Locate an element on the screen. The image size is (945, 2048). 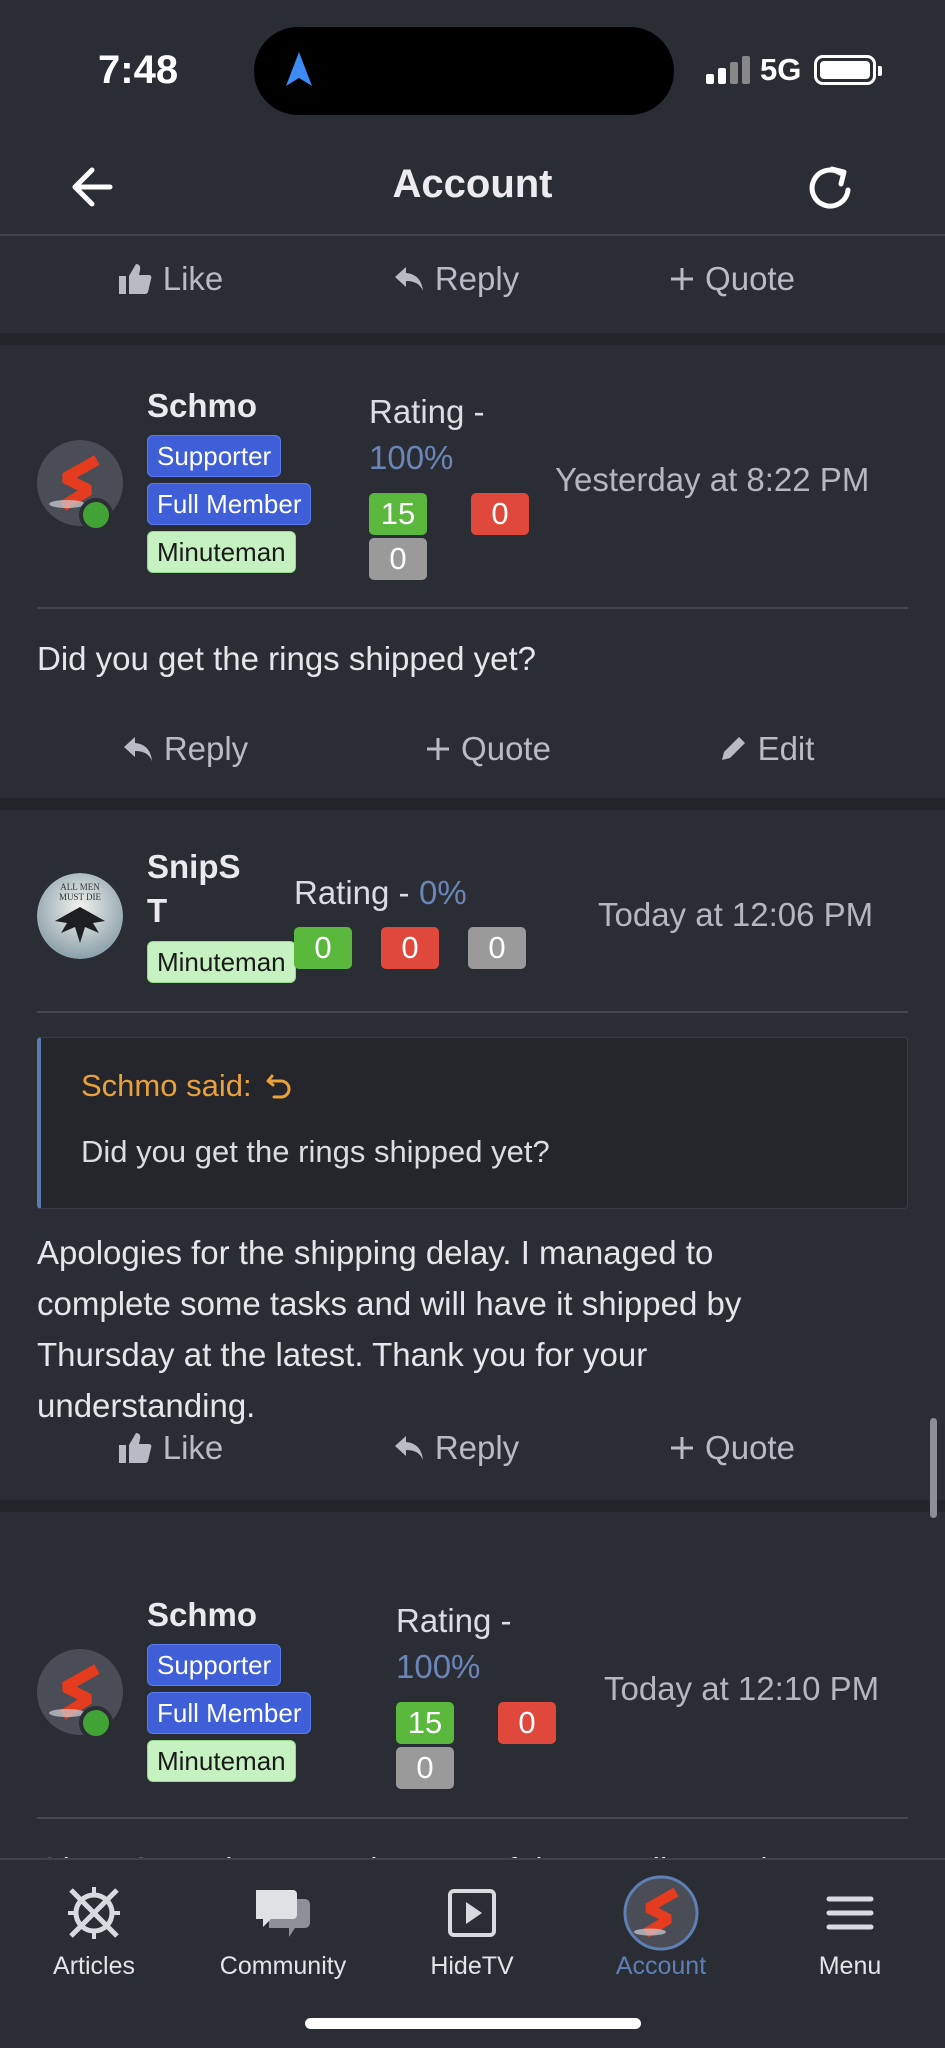
cellular-signal-icon is located at coordinates (728, 70).